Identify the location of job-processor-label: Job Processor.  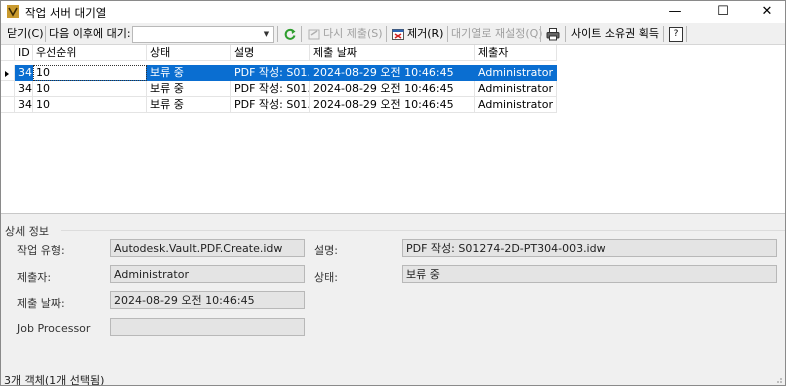
(54, 328).